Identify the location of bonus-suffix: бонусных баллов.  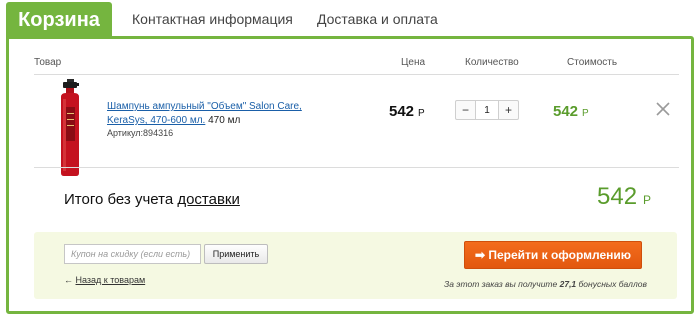
(611, 284).